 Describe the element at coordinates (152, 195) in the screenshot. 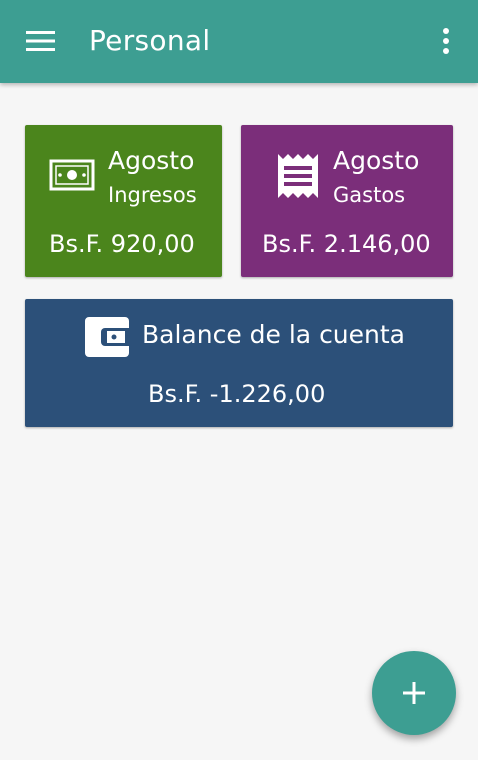

I see `income-label: Ingresos` at that location.